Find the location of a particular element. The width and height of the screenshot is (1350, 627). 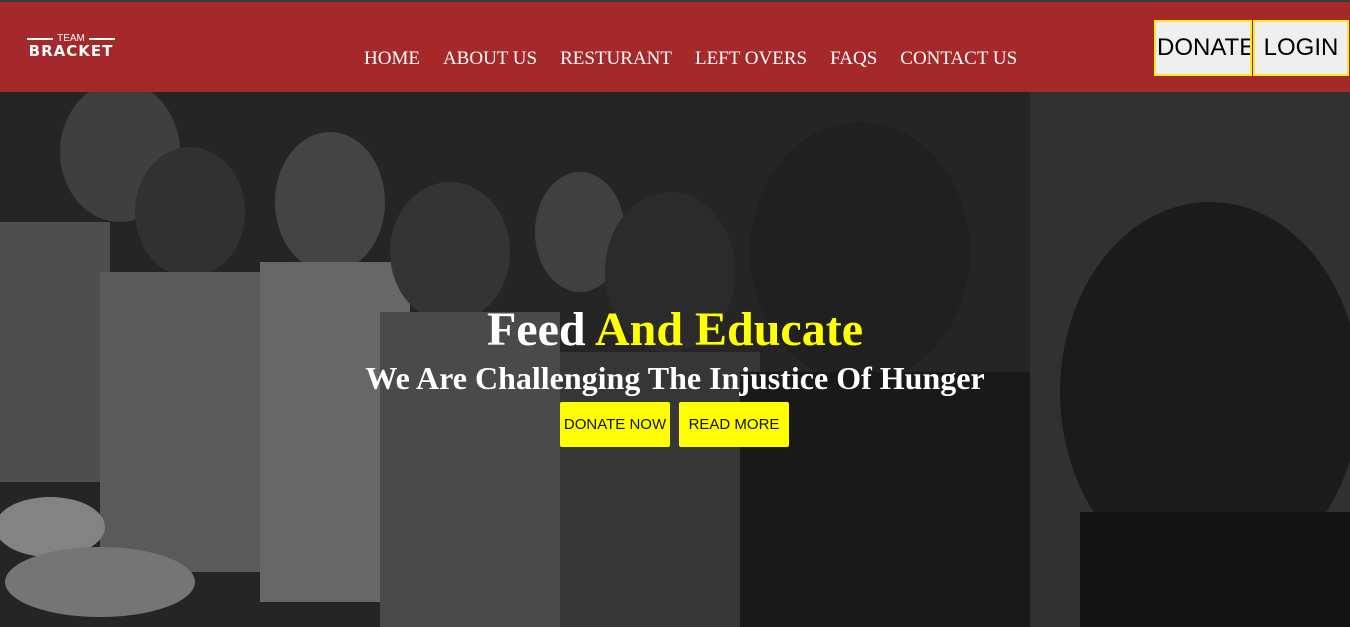

team-bracket-logo: TEAM BRACKET is located at coordinates (71, 49).